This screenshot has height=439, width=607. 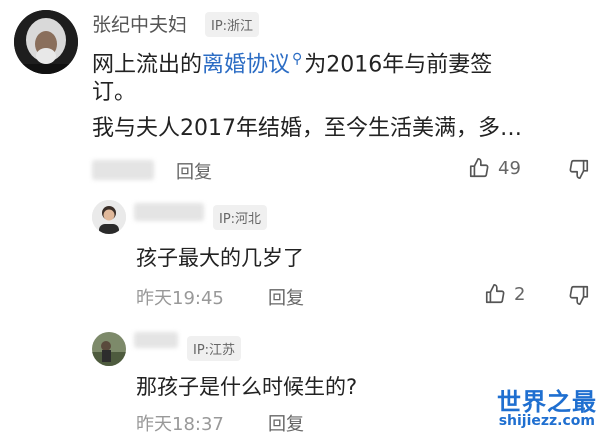 What do you see at coordinates (180, 298) in the screenshot?
I see `reply-timestamp: 昨天19:45` at bounding box center [180, 298].